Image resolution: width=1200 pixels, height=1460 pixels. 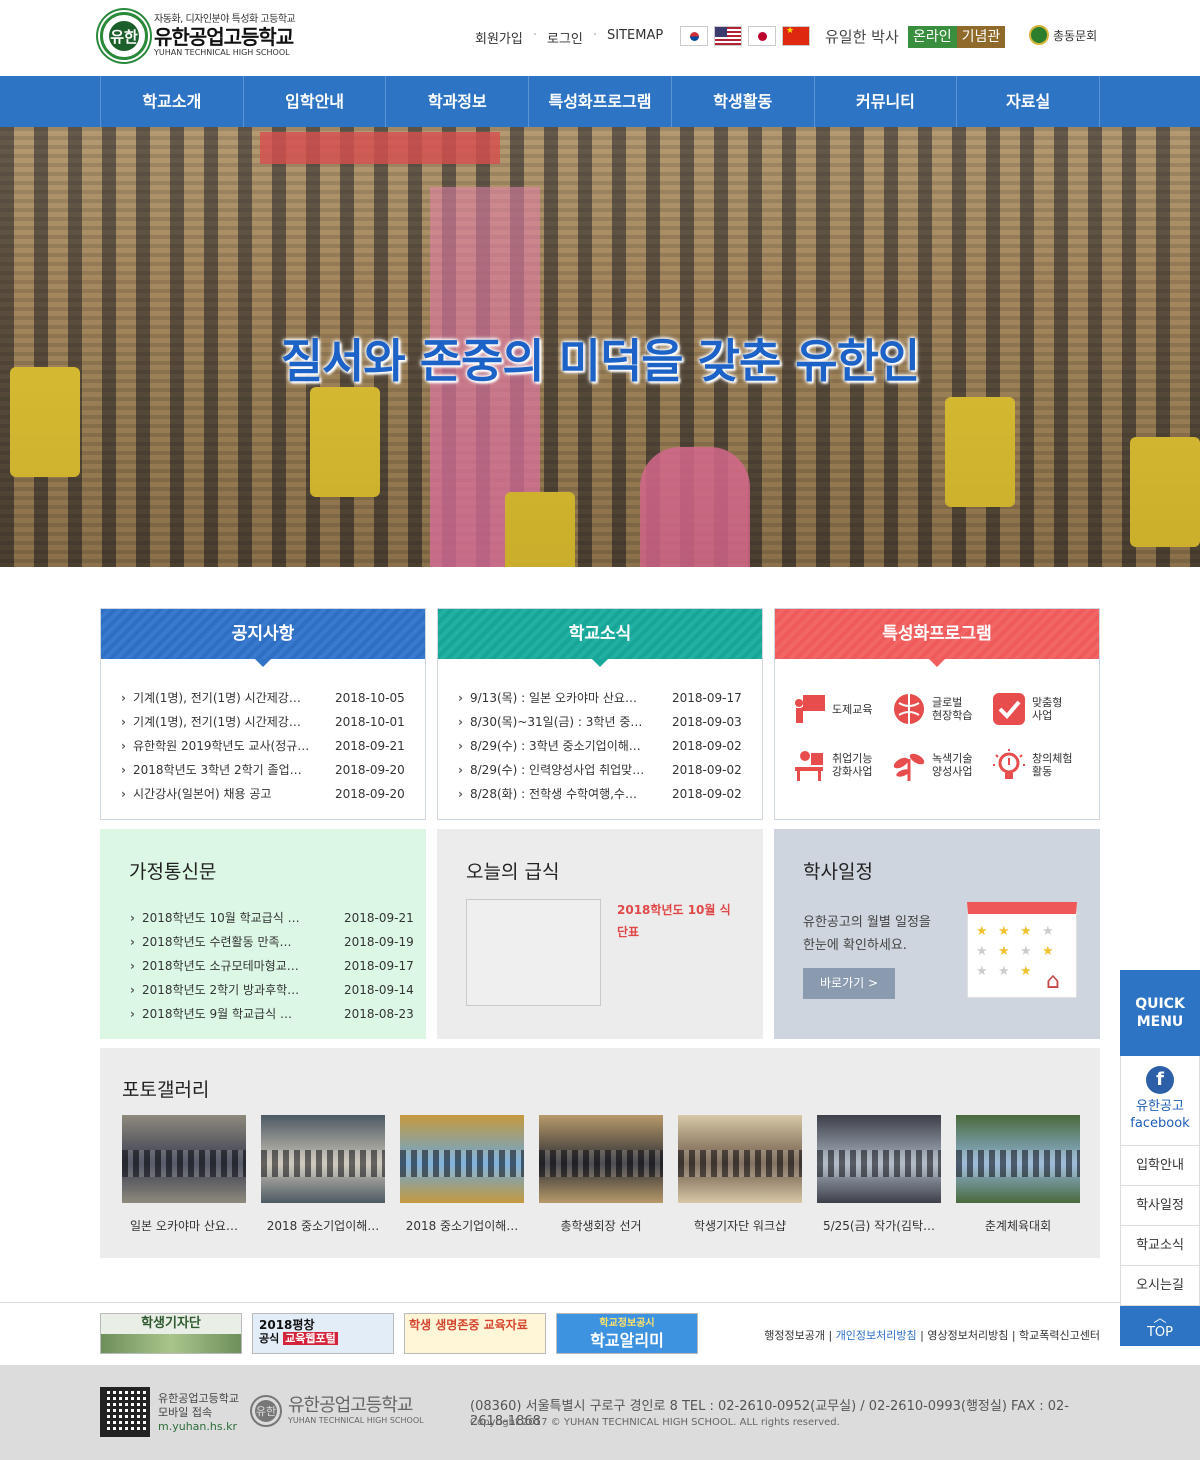 What do you see at coordinates (272, 794) in the screenshot?
I see `list-item: 시간강사(일본어) 채용 공고 2018-09-20` at bounding box center [272, 794].